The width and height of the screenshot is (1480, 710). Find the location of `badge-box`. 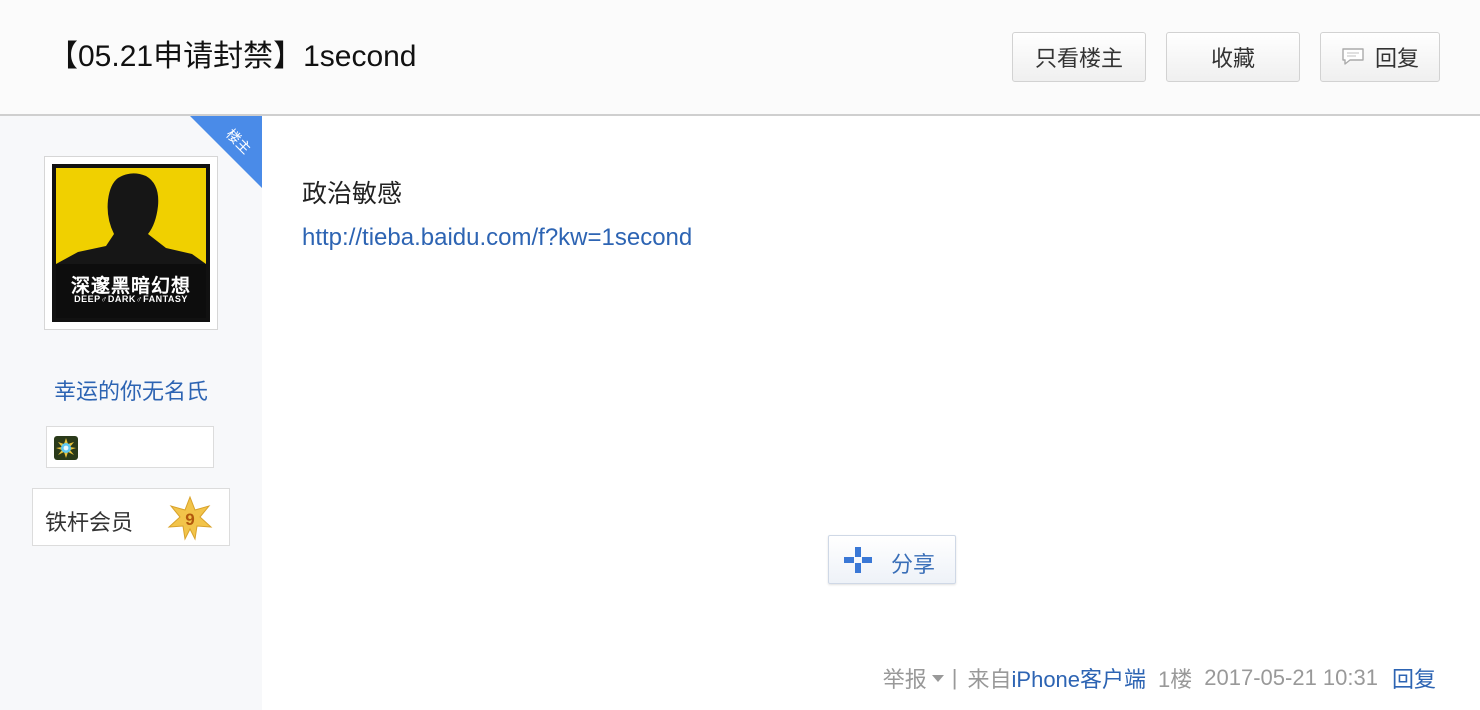

badge-box is located at coordinates (130, 447).